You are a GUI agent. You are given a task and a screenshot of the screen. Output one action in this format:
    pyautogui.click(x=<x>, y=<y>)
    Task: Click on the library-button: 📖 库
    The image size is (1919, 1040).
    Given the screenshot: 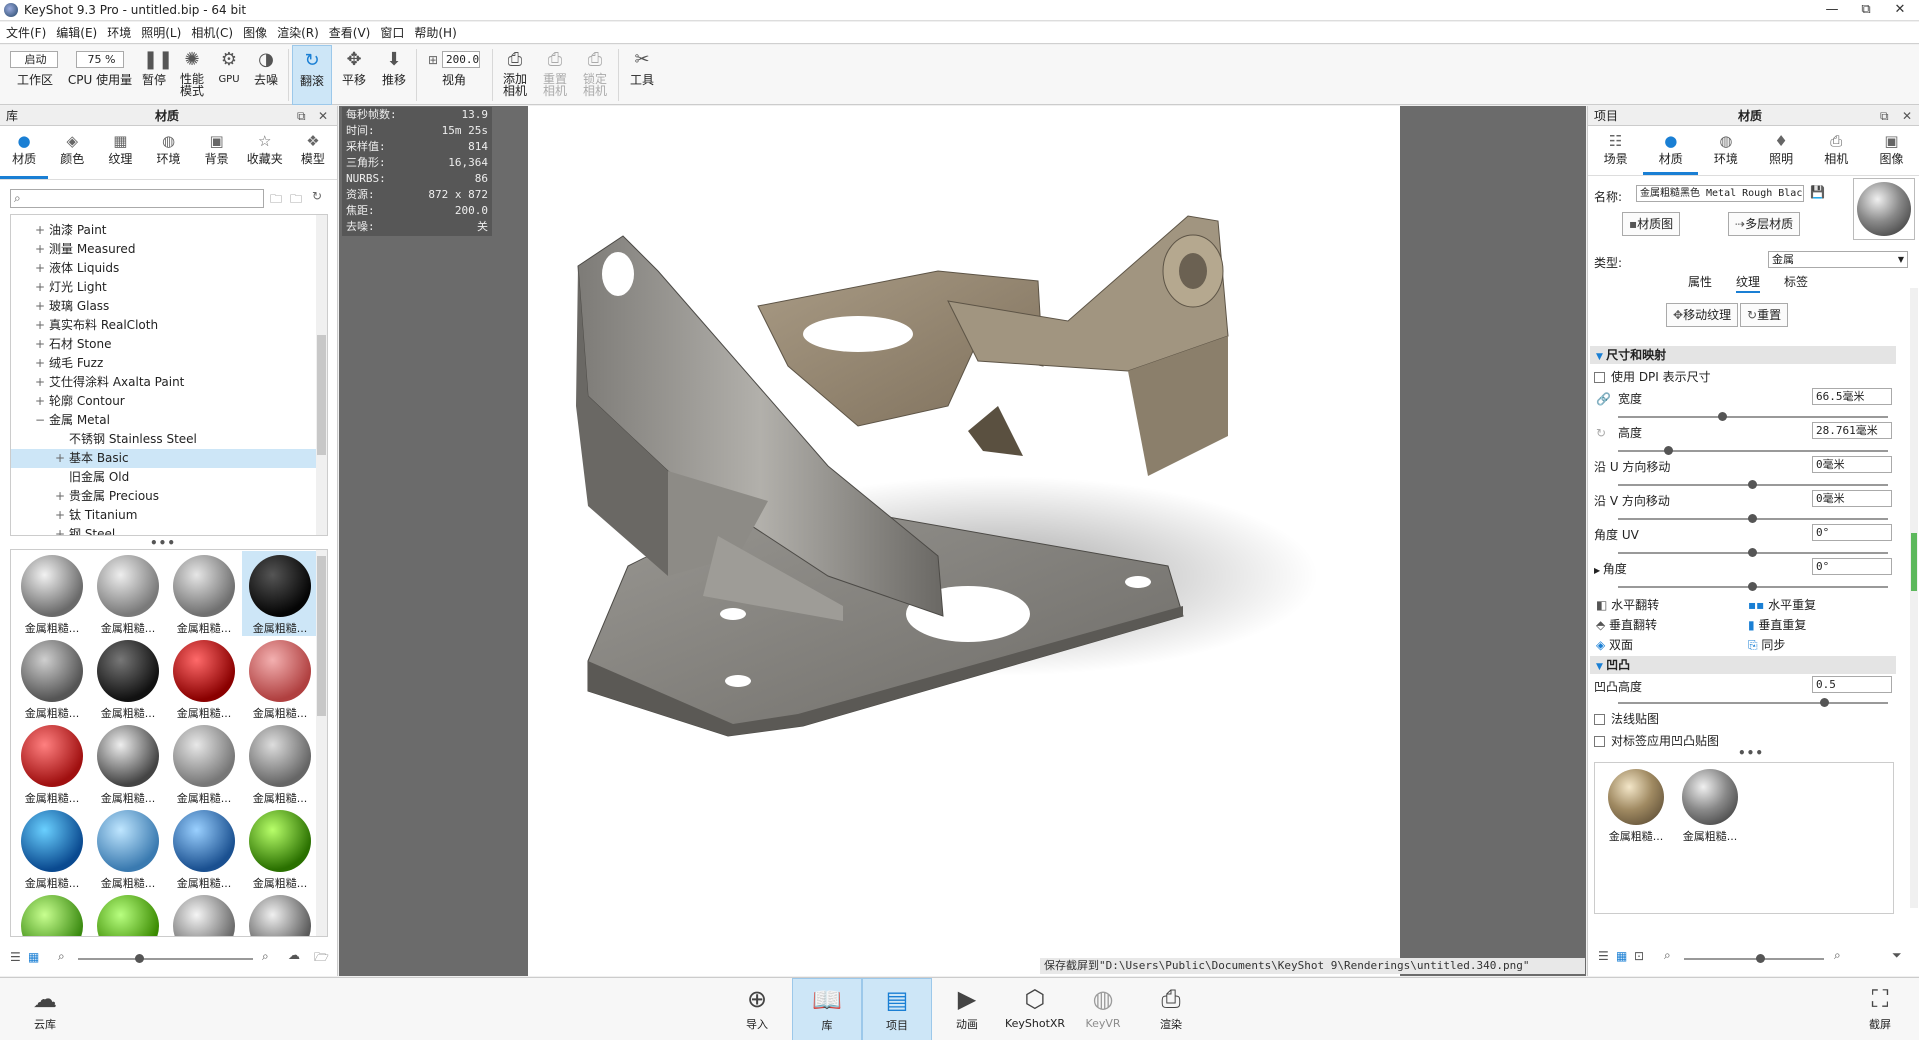 What is the action you would take?
    pyautogui.click(x=827, y=1009)
    